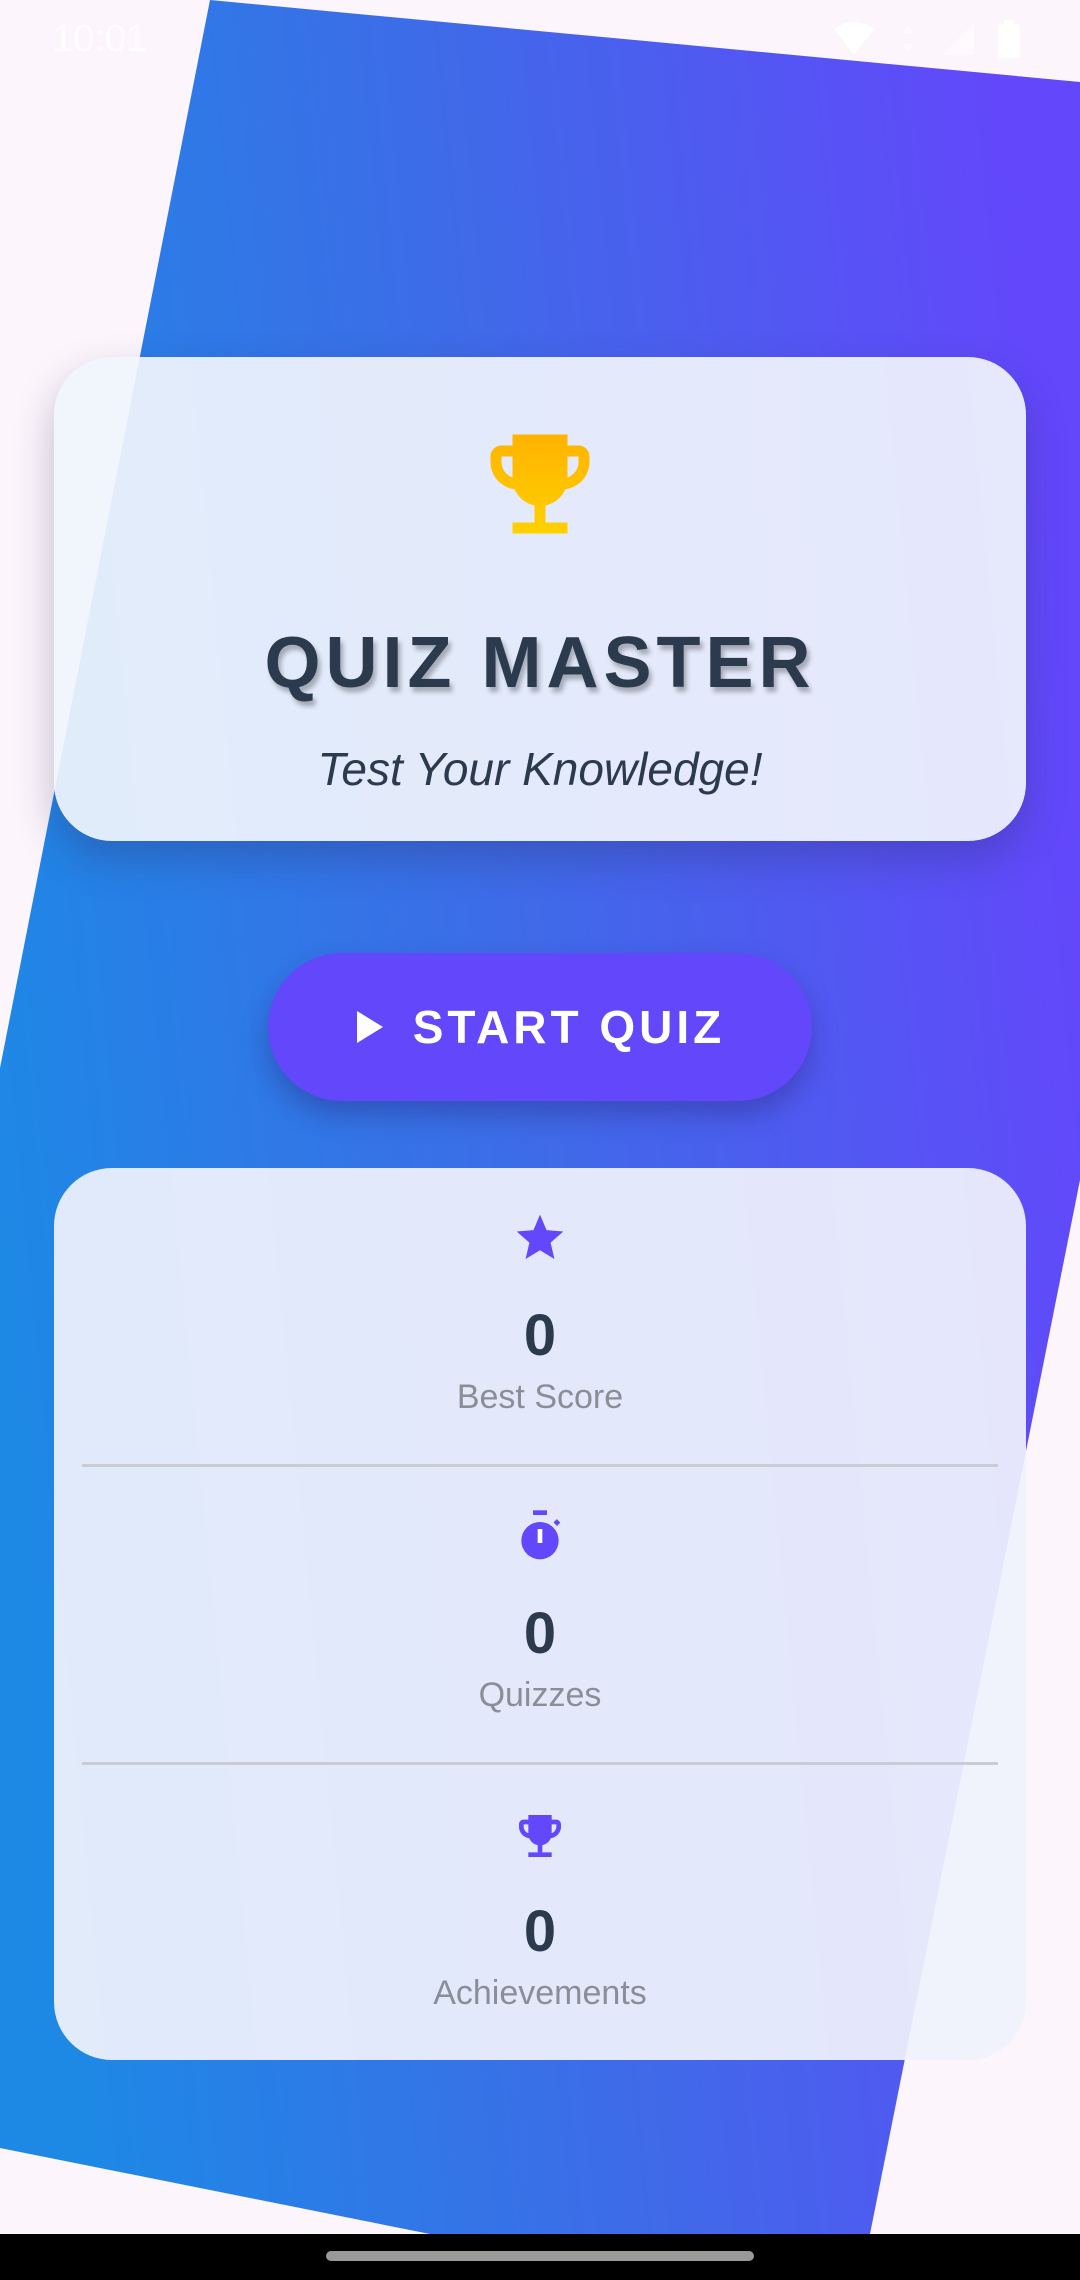  What do you see at coordinates (926, 39) in the screenshot?
I see `status-icons` at bounding box center [926, 39].